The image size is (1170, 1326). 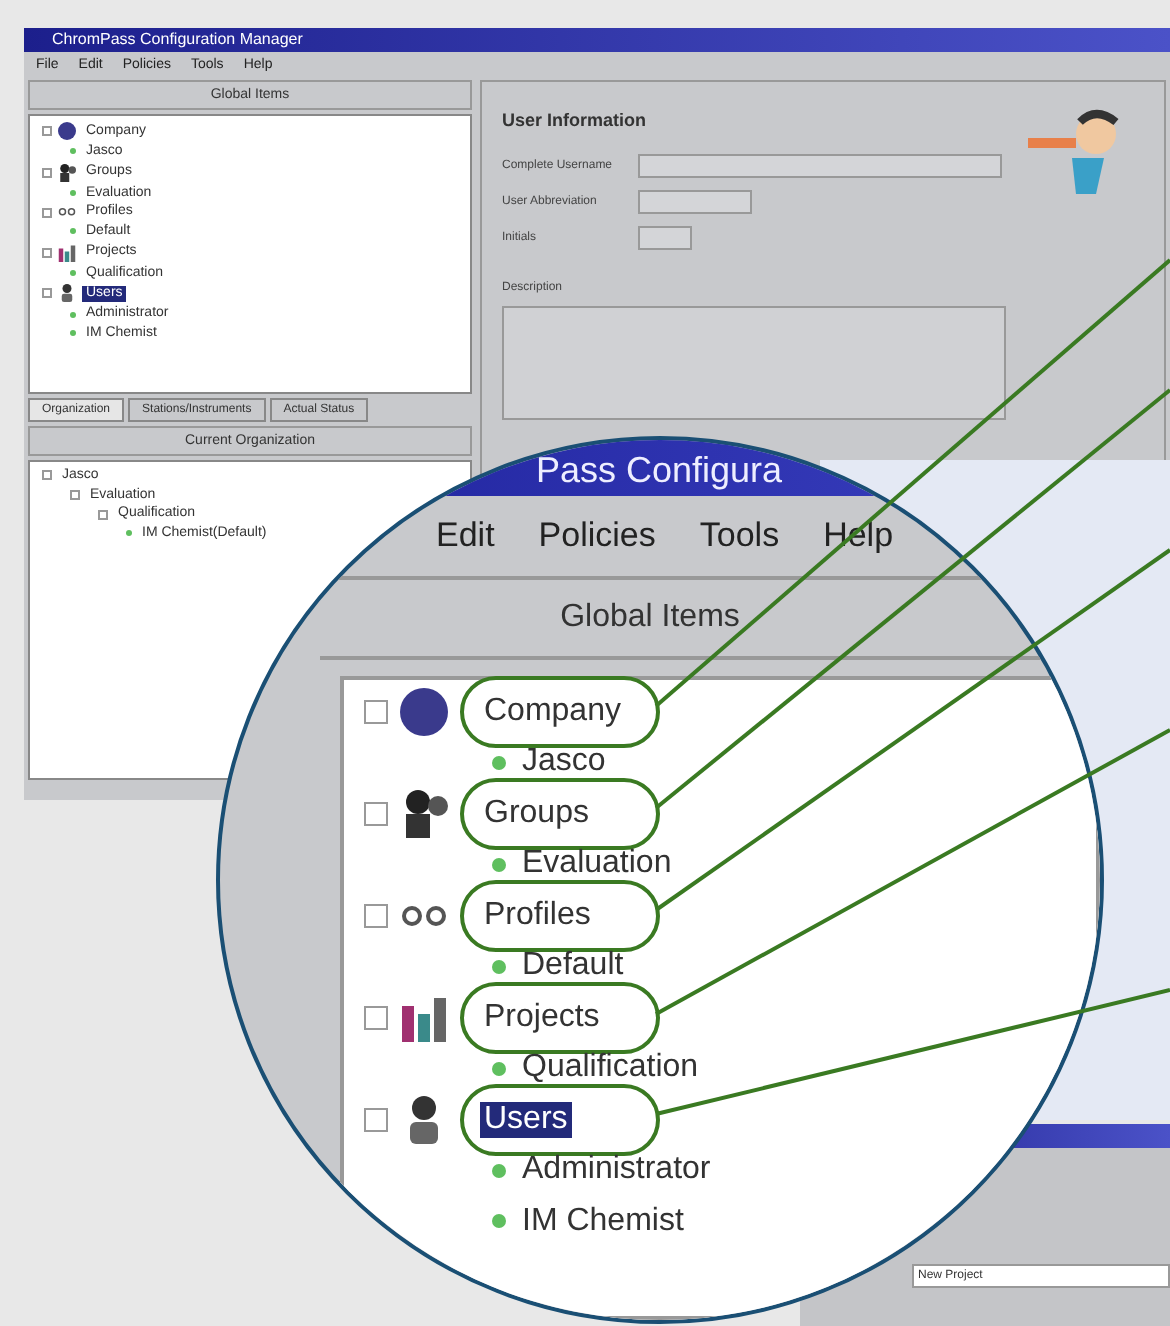 I want to click on tree-item: Company, so click(x=552, y=711).